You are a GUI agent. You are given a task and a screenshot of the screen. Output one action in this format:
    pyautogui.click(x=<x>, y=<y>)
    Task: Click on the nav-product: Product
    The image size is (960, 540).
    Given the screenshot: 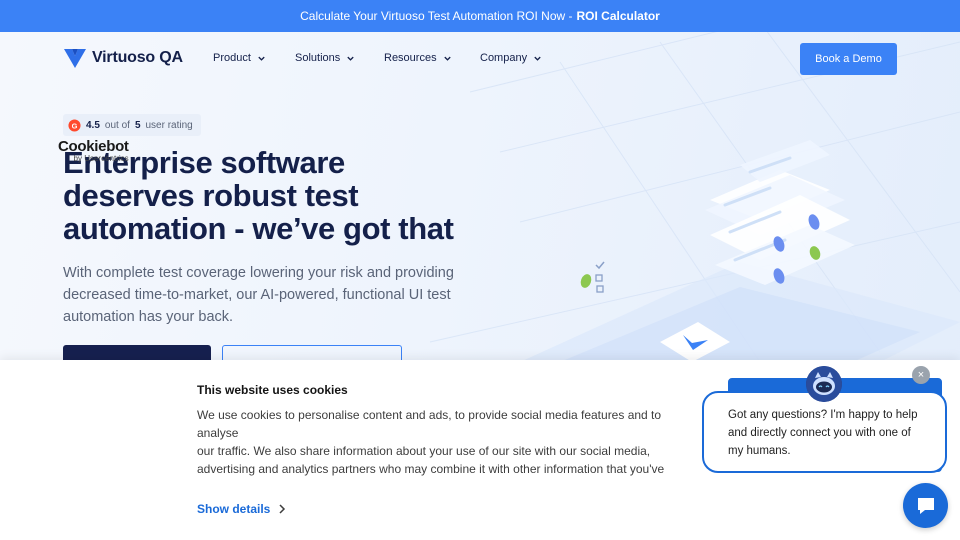 What is the action you would take?
    pyautogui.click(x=239, y=58)
    